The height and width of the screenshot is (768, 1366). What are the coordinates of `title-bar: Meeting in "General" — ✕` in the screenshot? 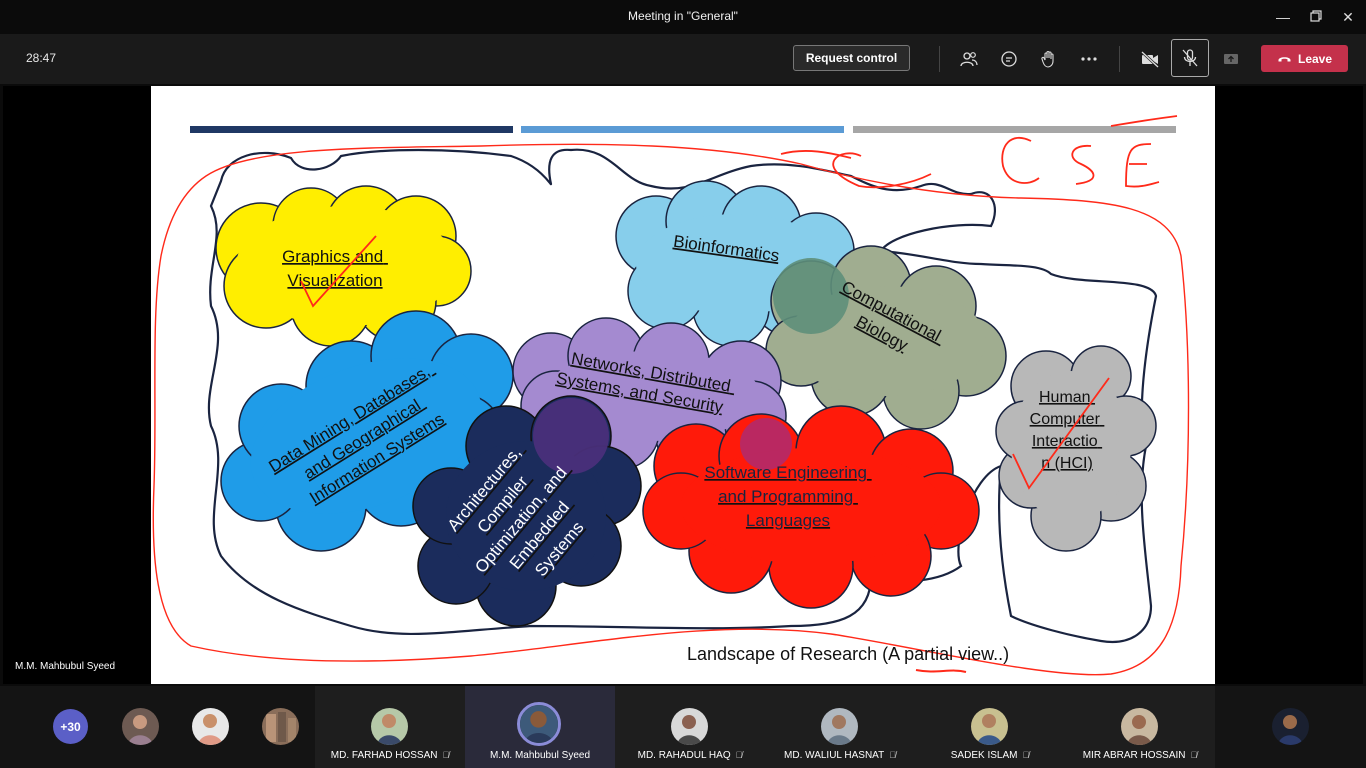 It's located at (683, 17).